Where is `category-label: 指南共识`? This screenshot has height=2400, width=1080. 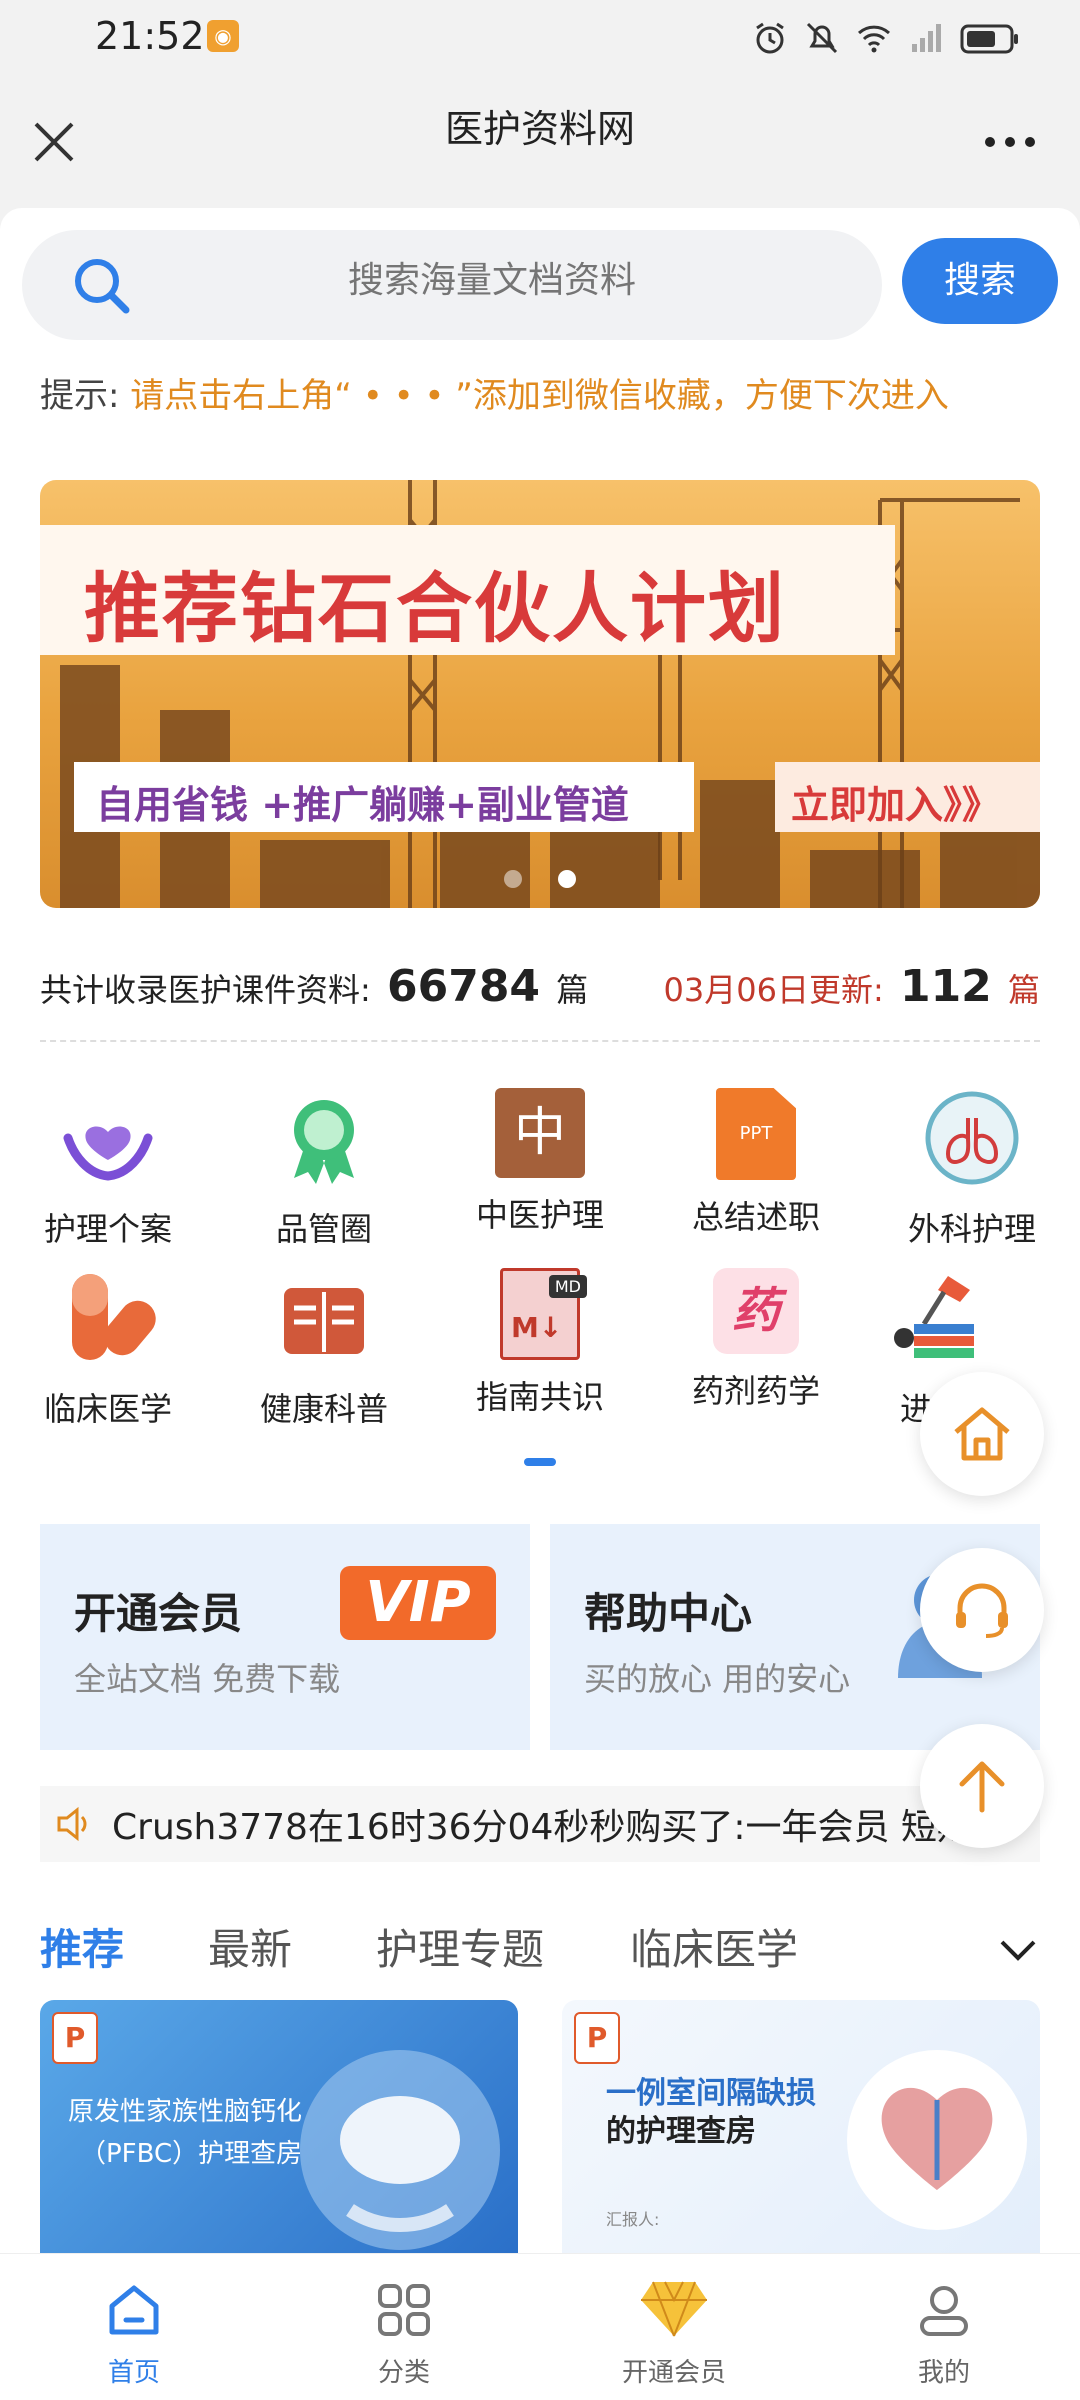 category-label: 指南共识 is located at coordinates (539, 1397).